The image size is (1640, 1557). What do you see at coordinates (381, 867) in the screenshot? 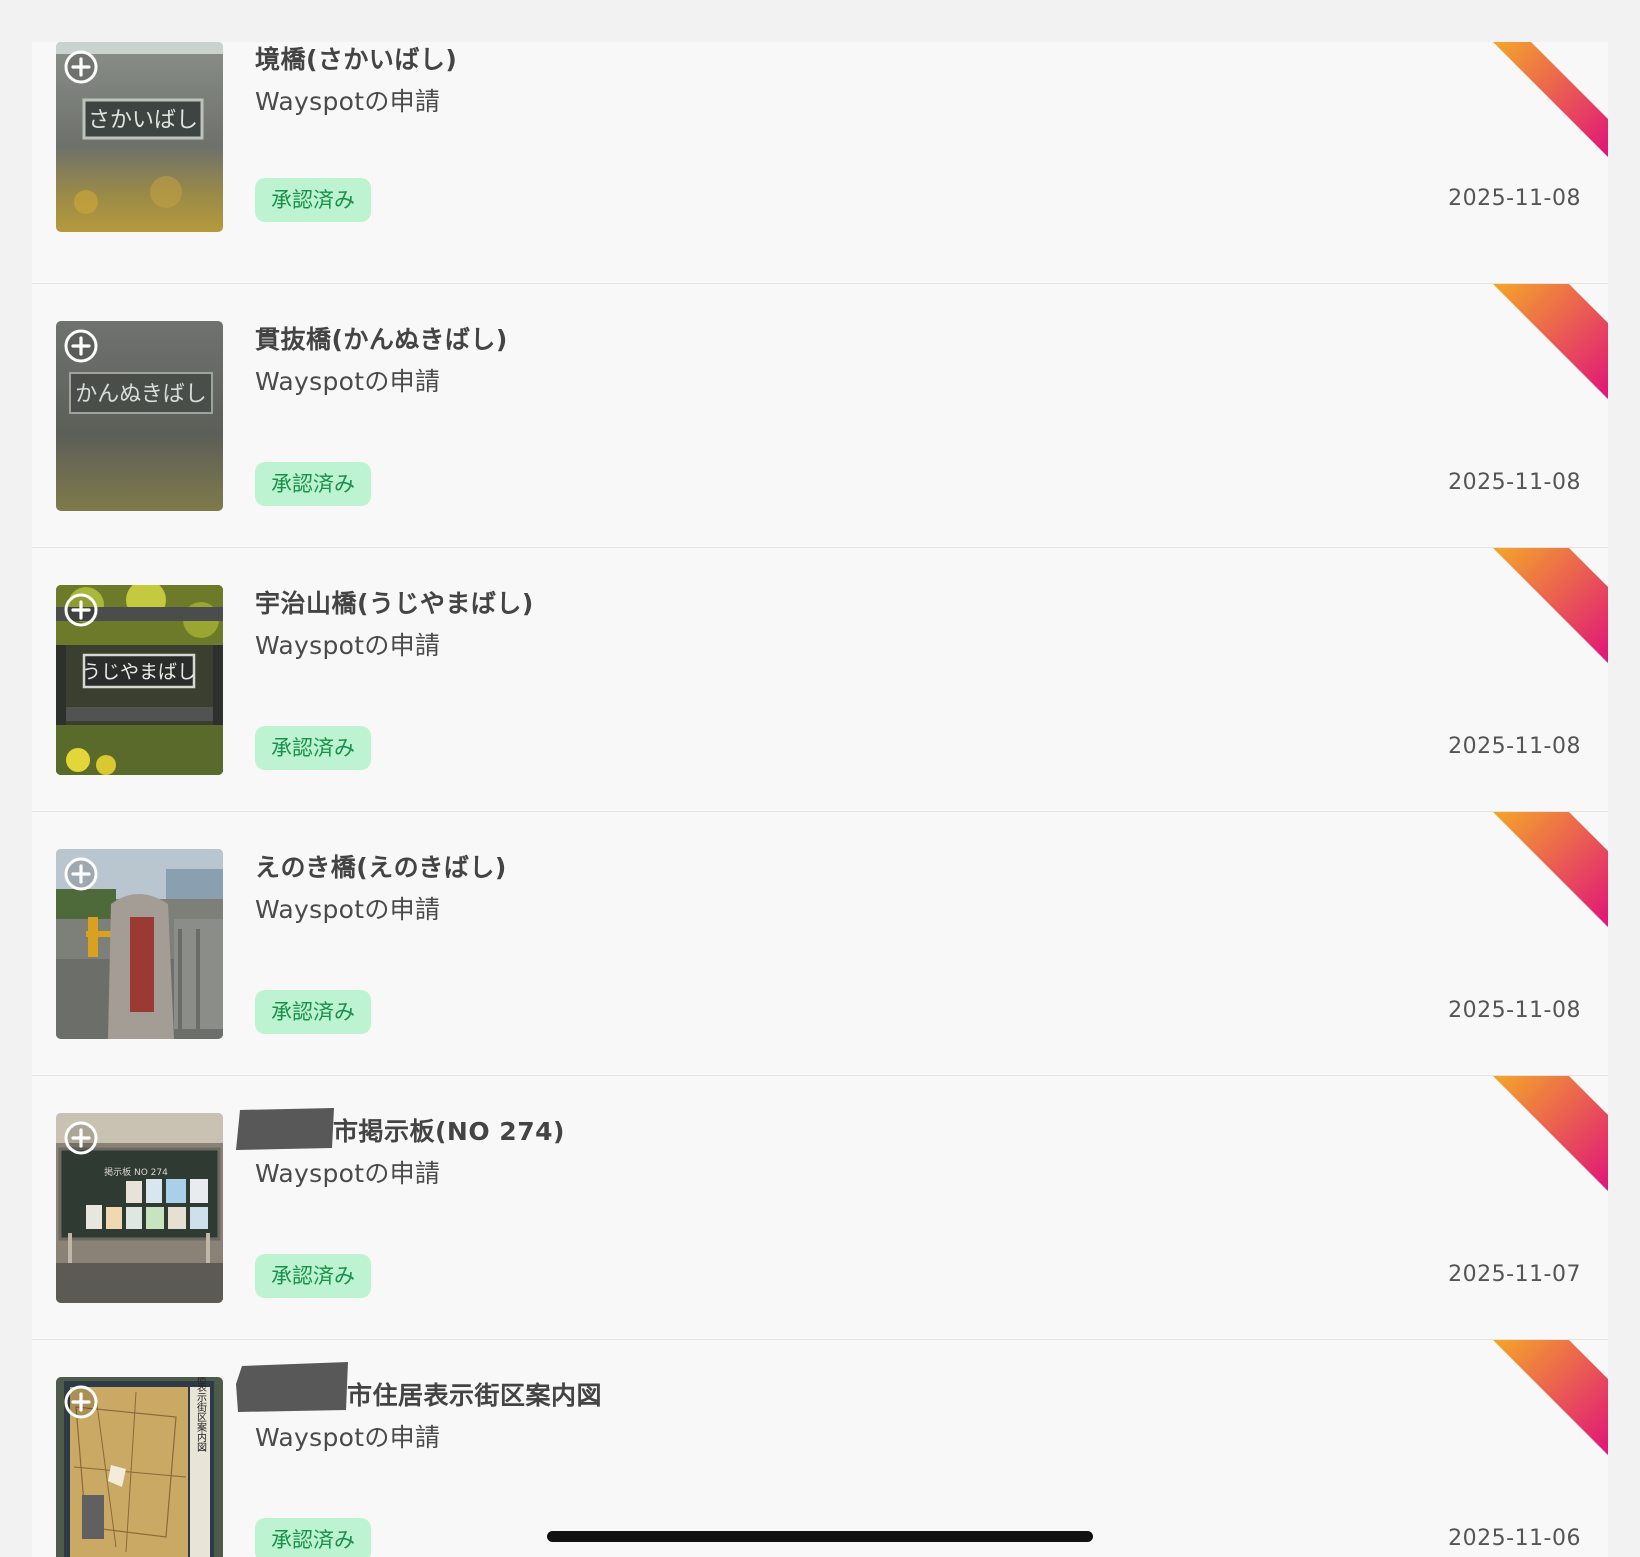
I see `submission-title: えのき橋(えのきばし)` at bounding box center [381, 867].